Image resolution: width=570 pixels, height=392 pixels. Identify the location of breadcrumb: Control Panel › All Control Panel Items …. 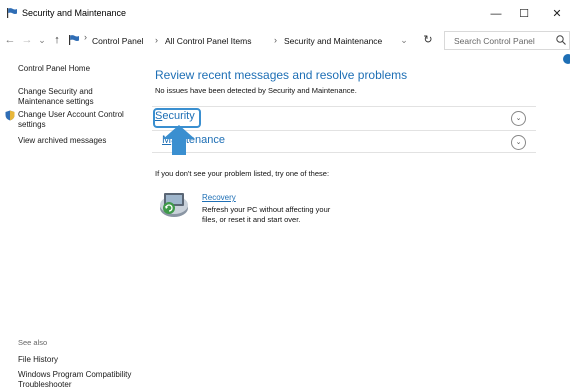
(250, 40).